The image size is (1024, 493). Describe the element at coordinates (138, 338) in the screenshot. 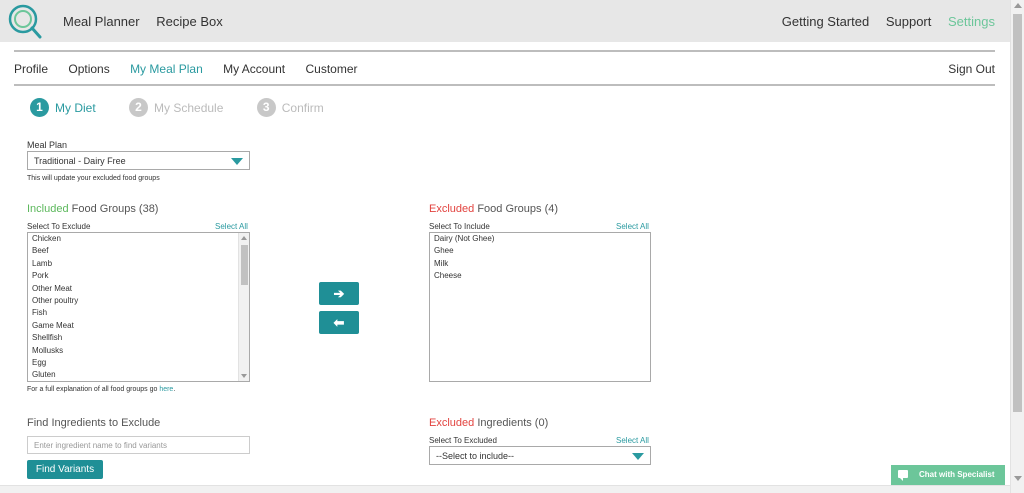

I see `list-item: Shellfish` at that location.